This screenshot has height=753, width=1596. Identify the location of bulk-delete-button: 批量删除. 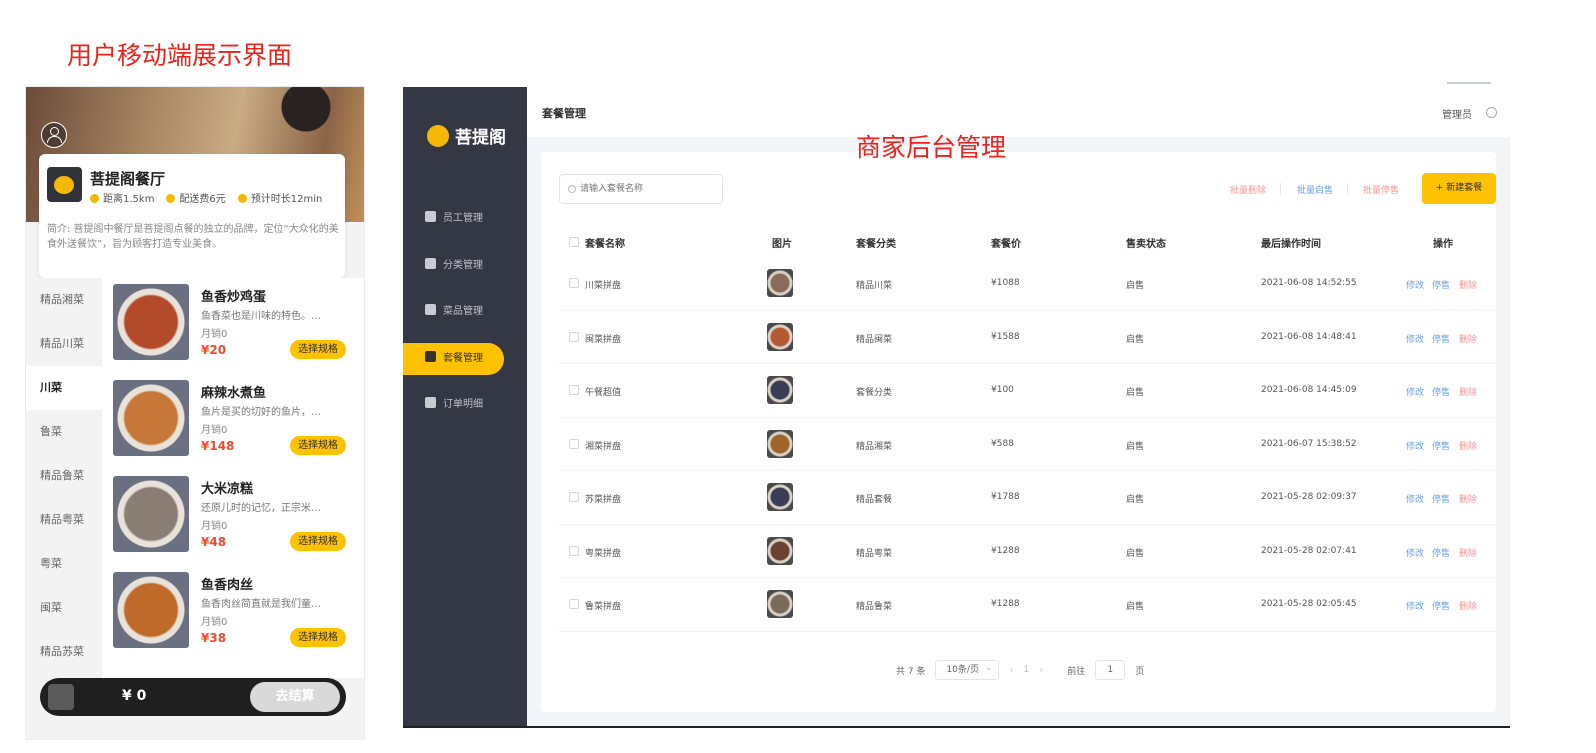
(1248, 189).